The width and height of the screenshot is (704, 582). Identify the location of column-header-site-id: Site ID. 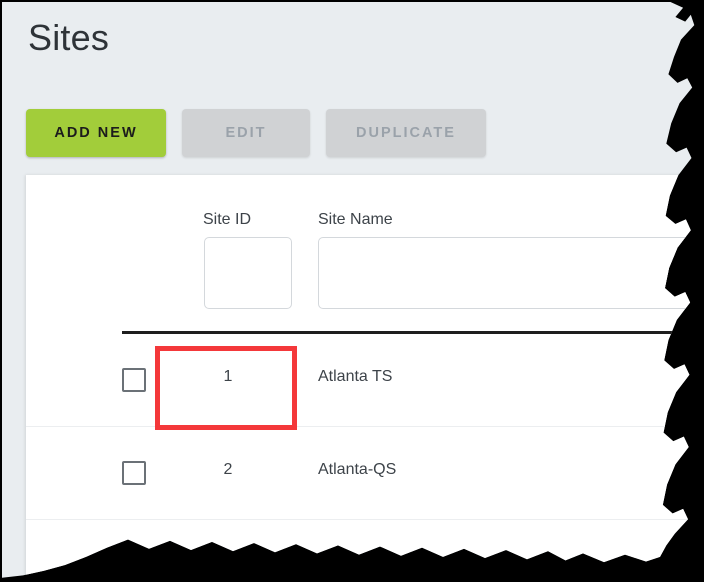
(227, 219).